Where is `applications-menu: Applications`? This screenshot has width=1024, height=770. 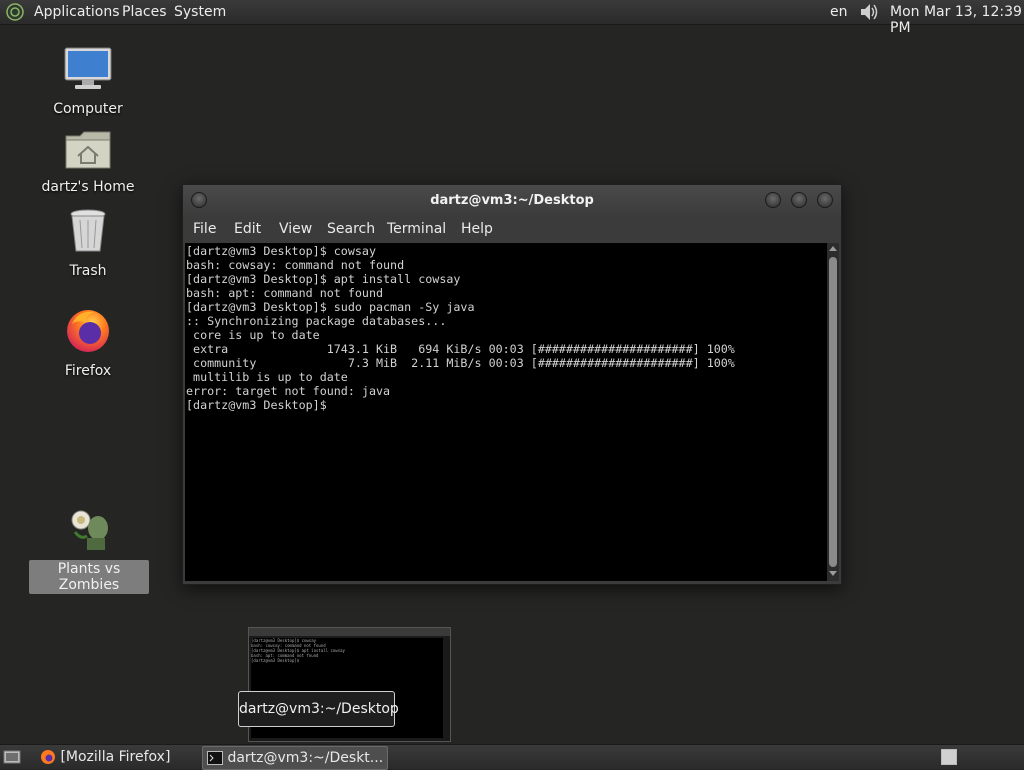
applications-menu: Applications is located at coordinates (77, 12).